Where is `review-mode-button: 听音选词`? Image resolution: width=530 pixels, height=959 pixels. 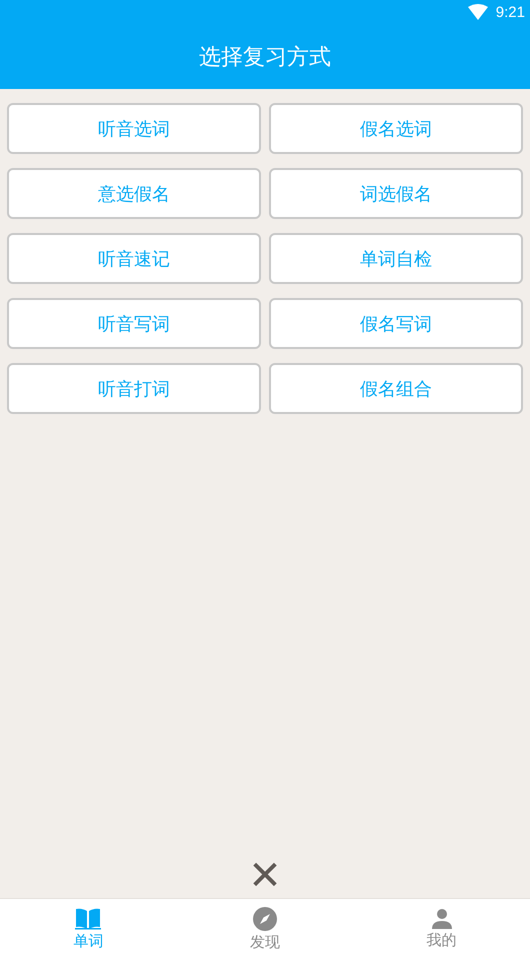 review-mode-button: 听音选词 is located at coordinates (134, 128).